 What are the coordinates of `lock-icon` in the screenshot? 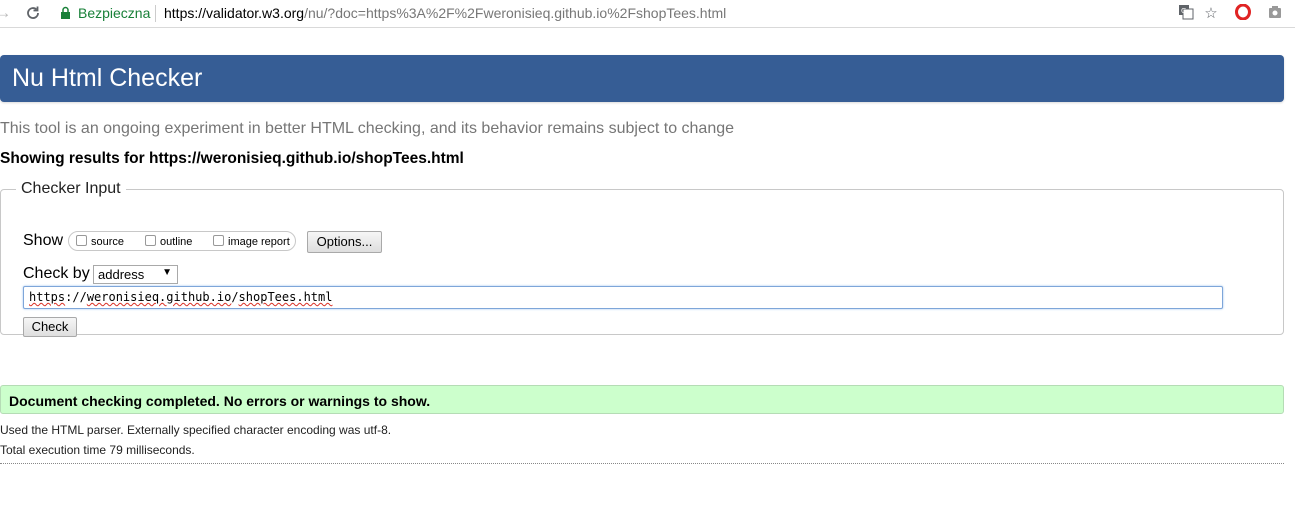 It's located at (65, 13).